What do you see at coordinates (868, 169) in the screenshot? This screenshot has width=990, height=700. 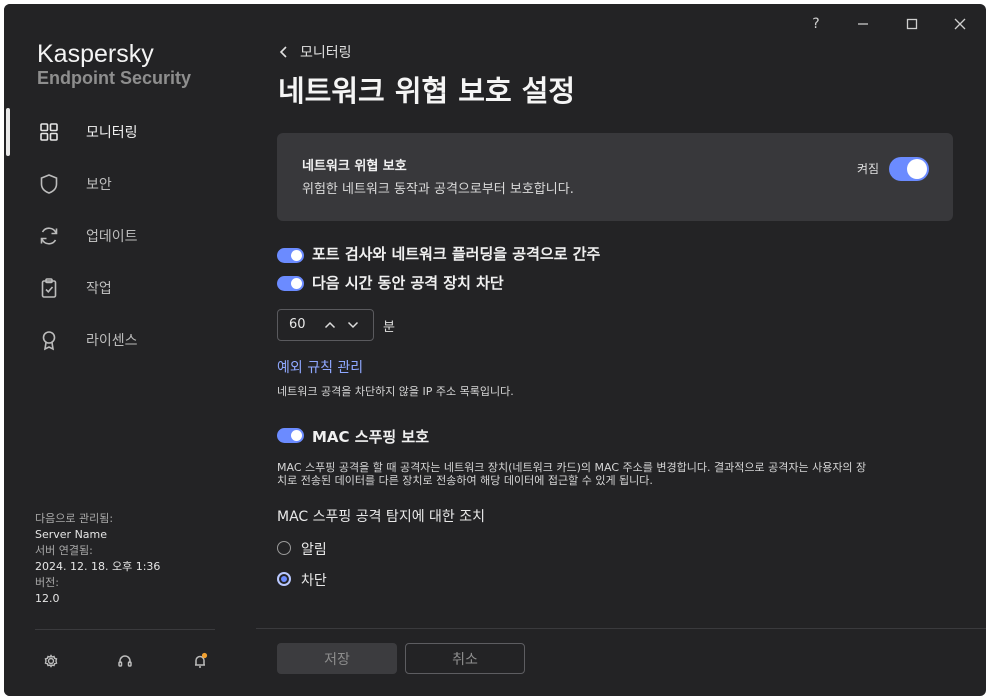 I see `toggle-state-label: 켜짐` at bounding box center [868, 169].